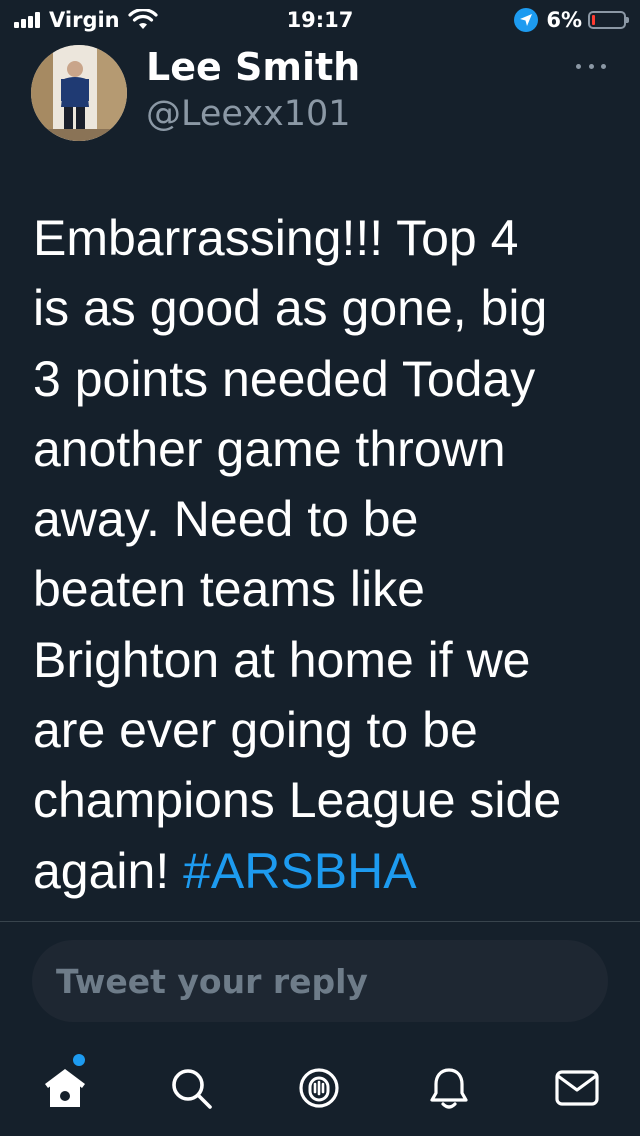  What do you see at coordinates (191, 1088) in the screenshot?
I see `search-icon` at bounding box center [191, 1088].